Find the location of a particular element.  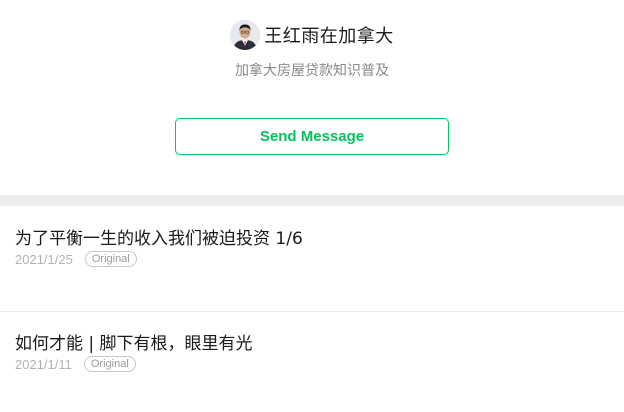

section-divider is located at coordinates (312, 200).